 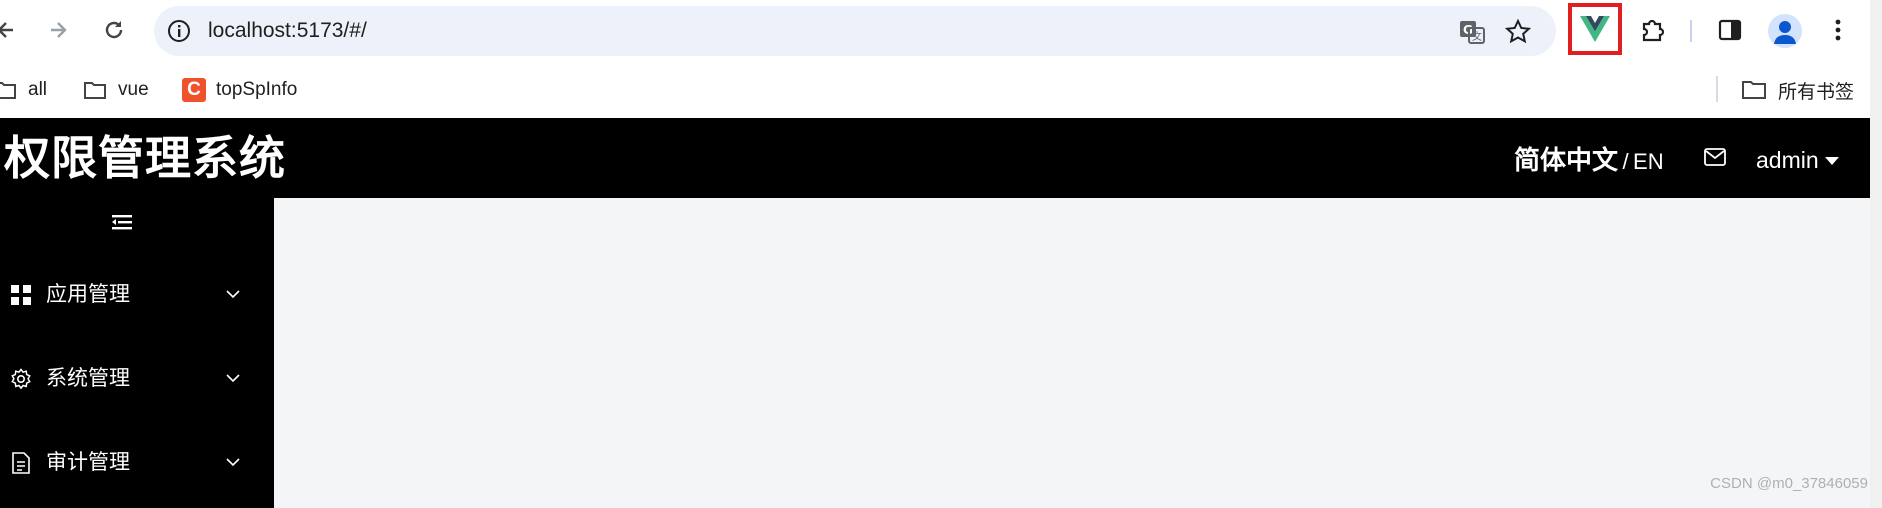 I want to click on mail-icon, so click(x=1715, y=157).